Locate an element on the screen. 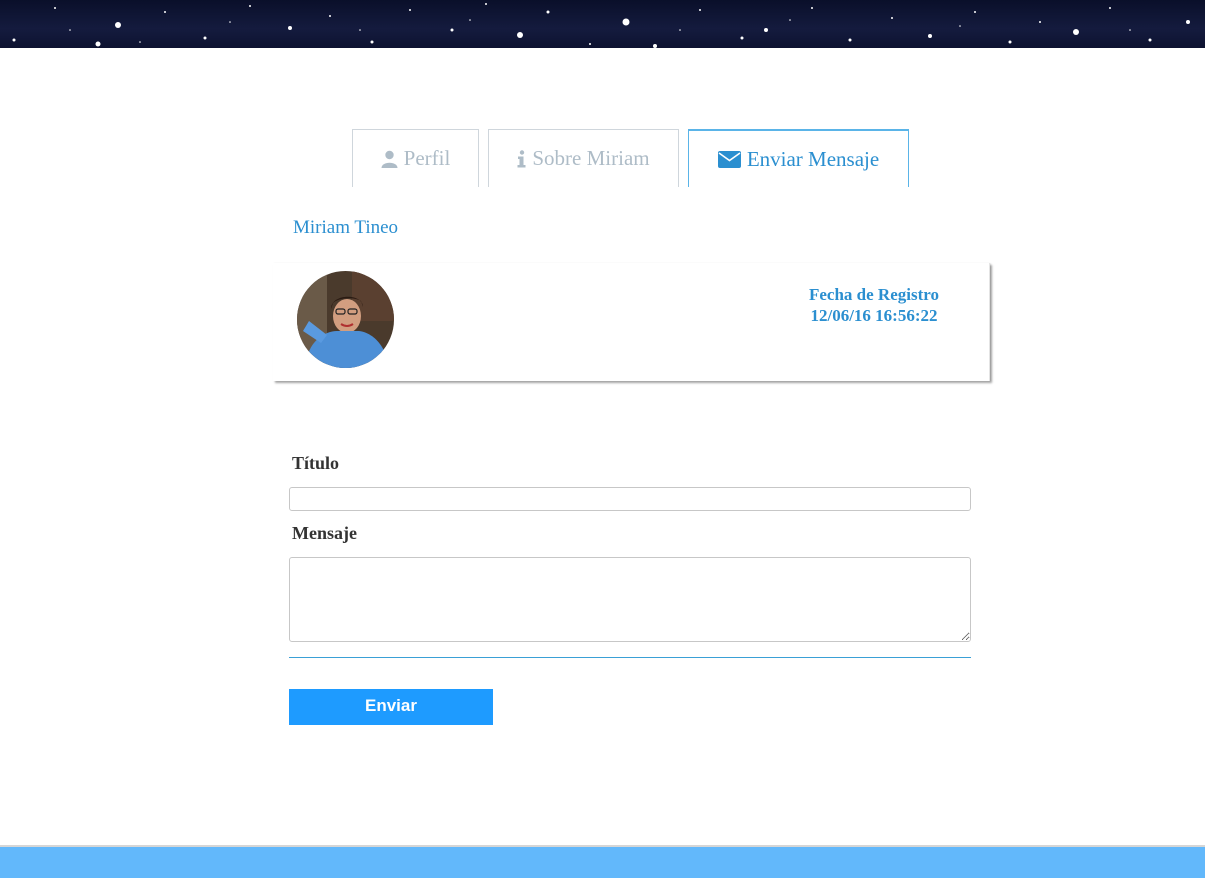  profile-name-link: Miriam Tineo is located at coordinates (345, 228).